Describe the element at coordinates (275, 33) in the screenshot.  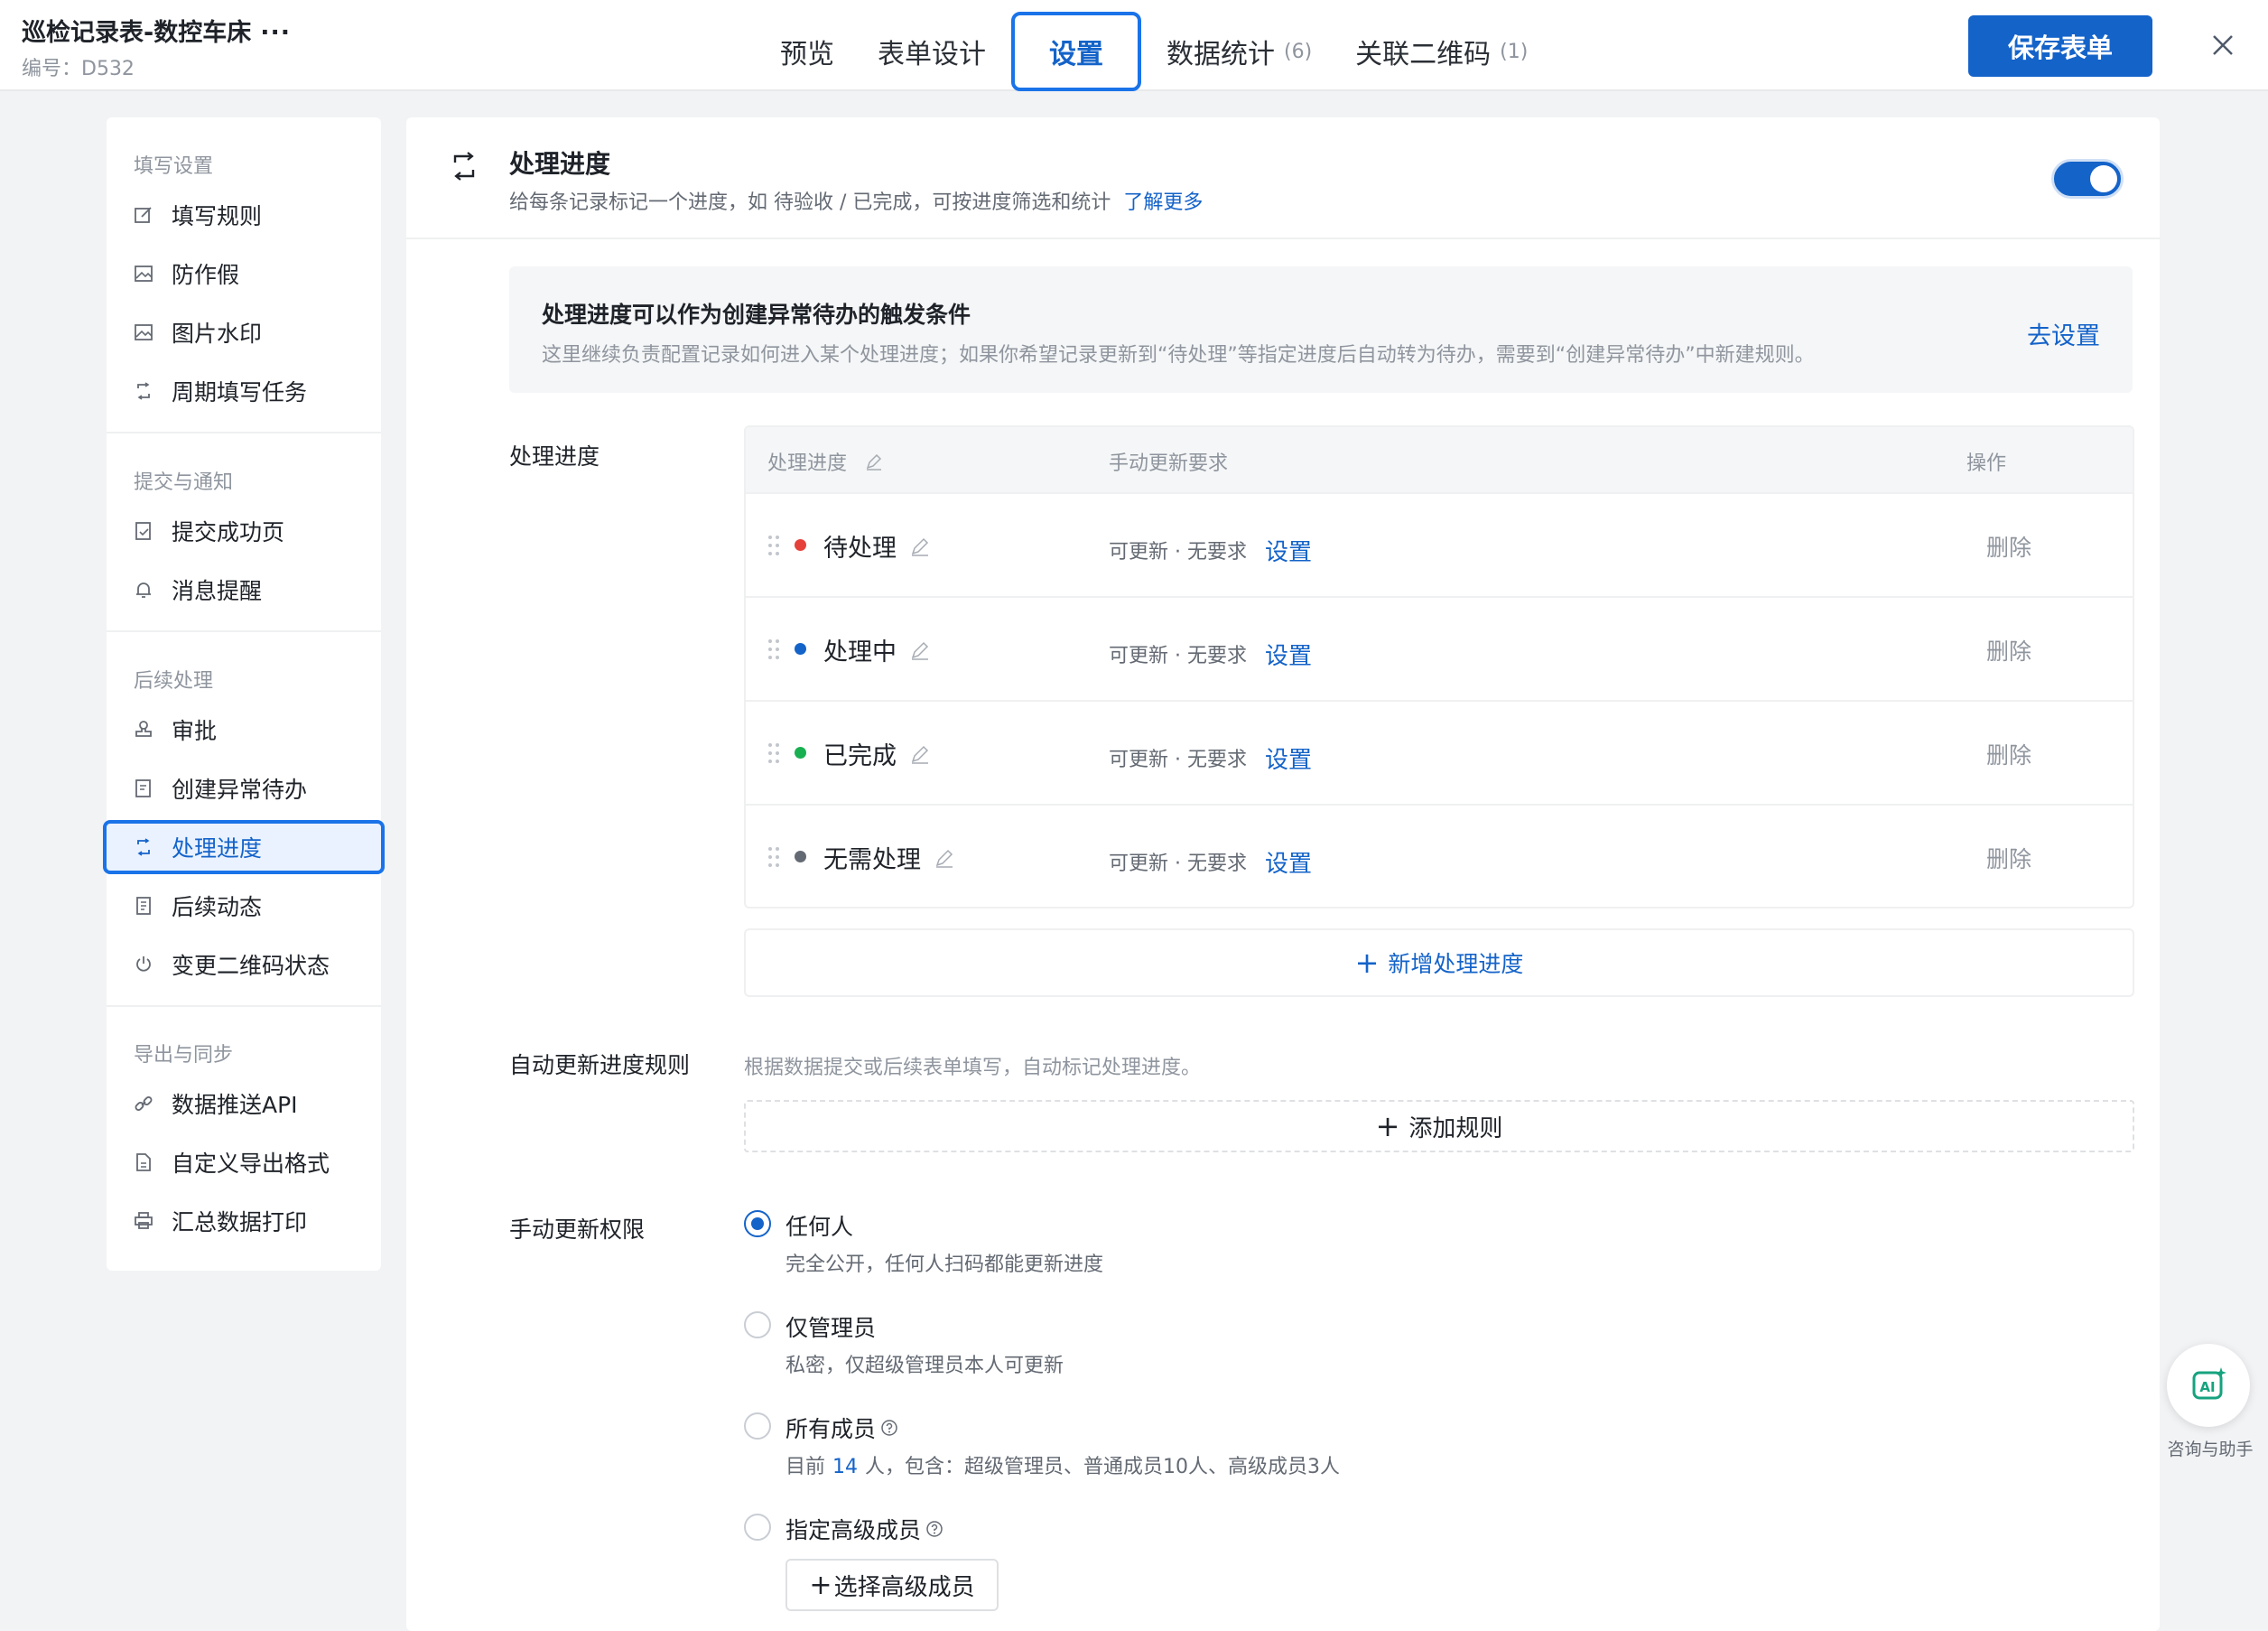
I see `more-menu-button: ···` at that location.